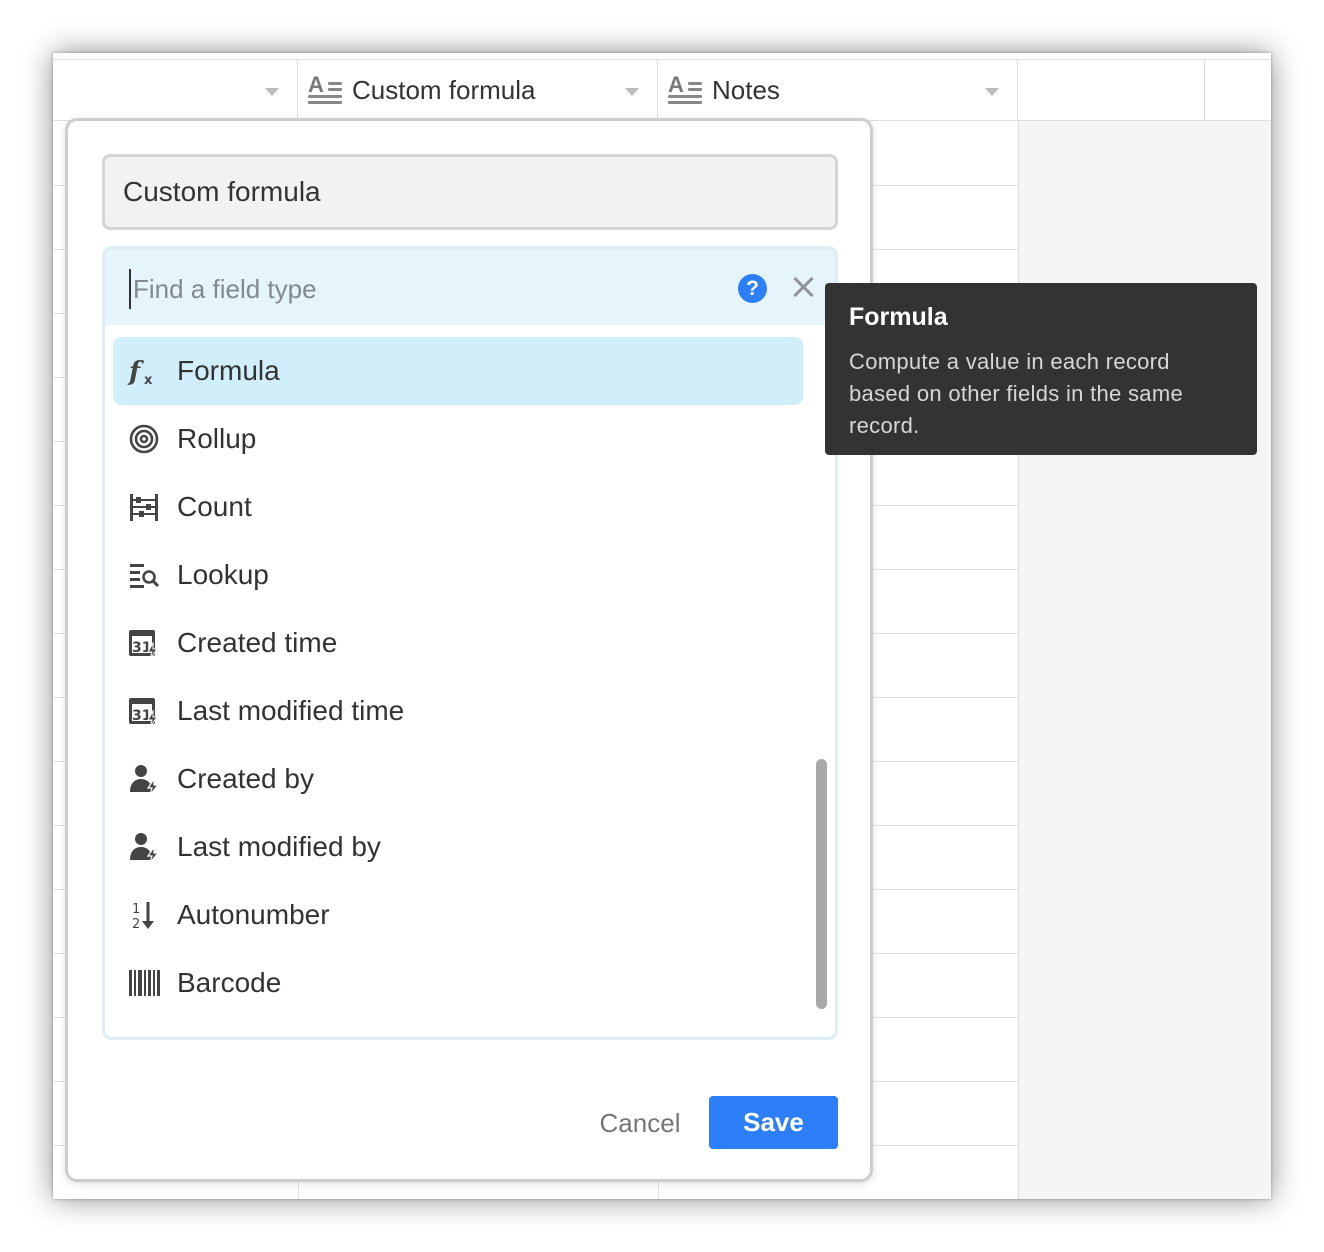 The image size is (1324, 1252). What do you see at coordinates (144, 575) in the screenshot?
I see `lookup-icon` at bounding box center [144, 575].